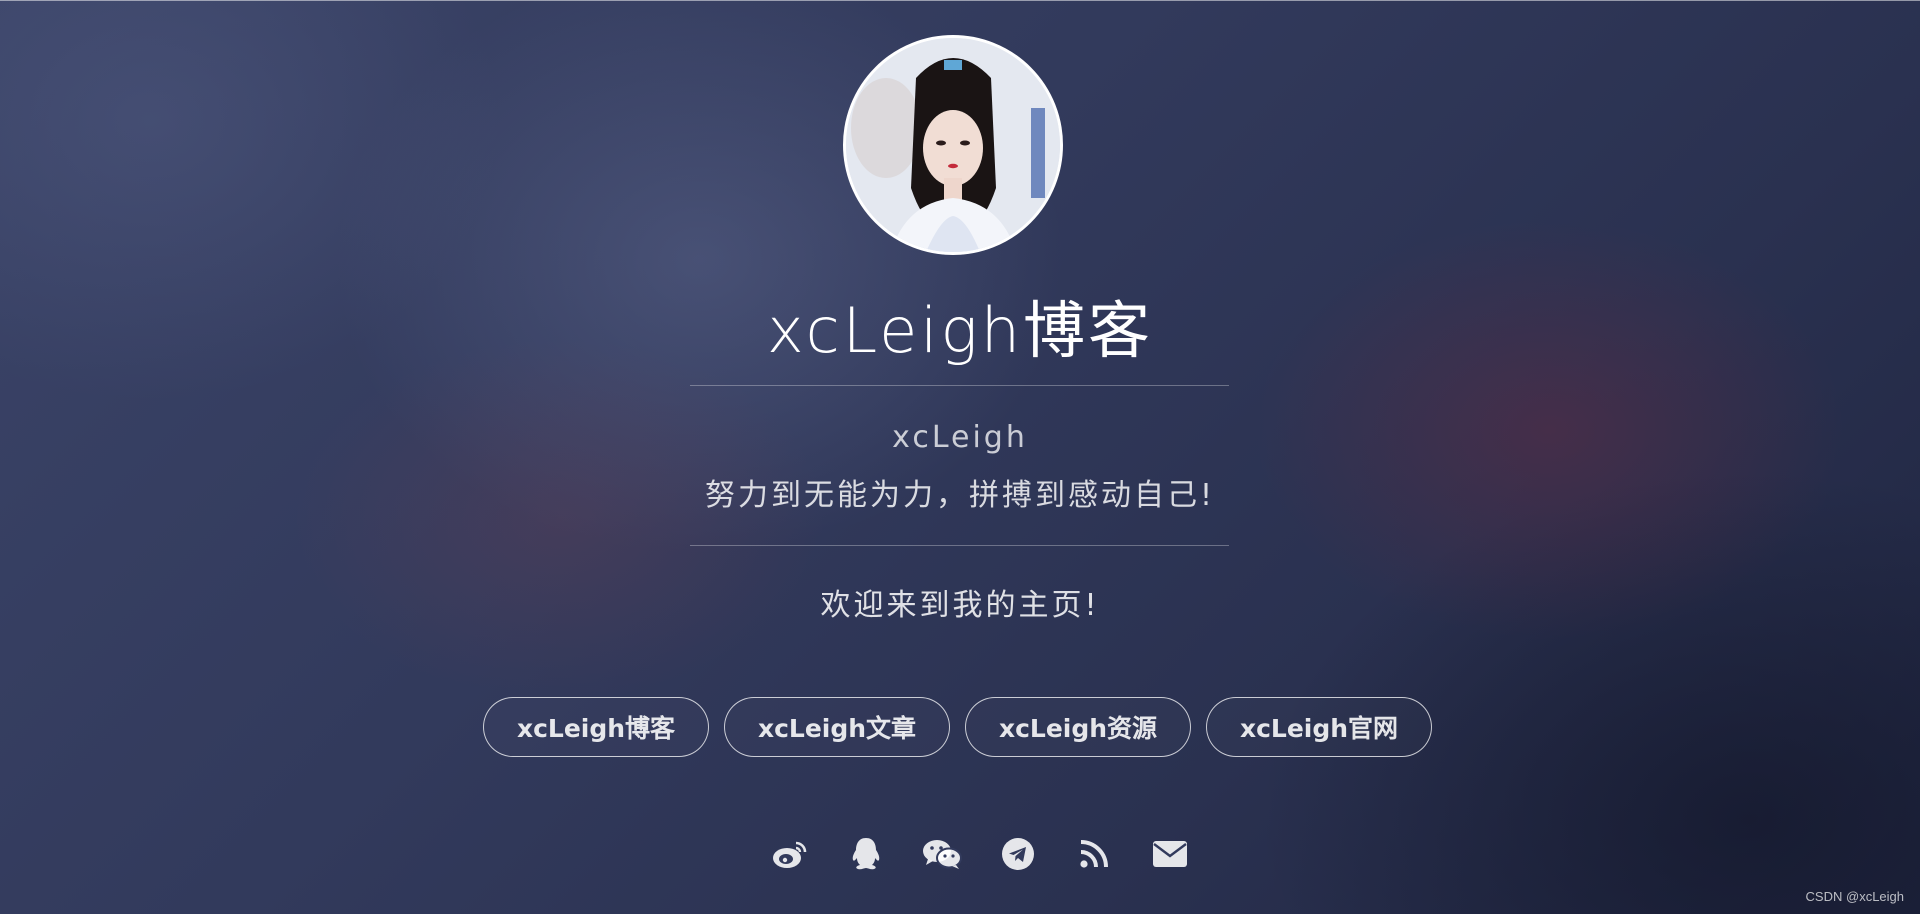 Image resolution: width=1920 pixels, height=914 pixels. Describe the element at coordinates (1170, 854) in the screenshot. I see `email-icon` at that location.